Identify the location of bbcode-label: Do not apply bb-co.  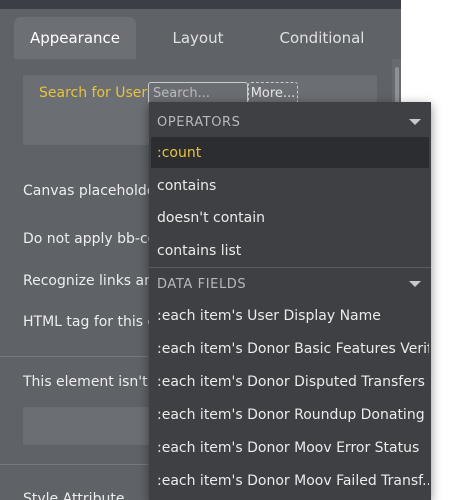
(90, 239).